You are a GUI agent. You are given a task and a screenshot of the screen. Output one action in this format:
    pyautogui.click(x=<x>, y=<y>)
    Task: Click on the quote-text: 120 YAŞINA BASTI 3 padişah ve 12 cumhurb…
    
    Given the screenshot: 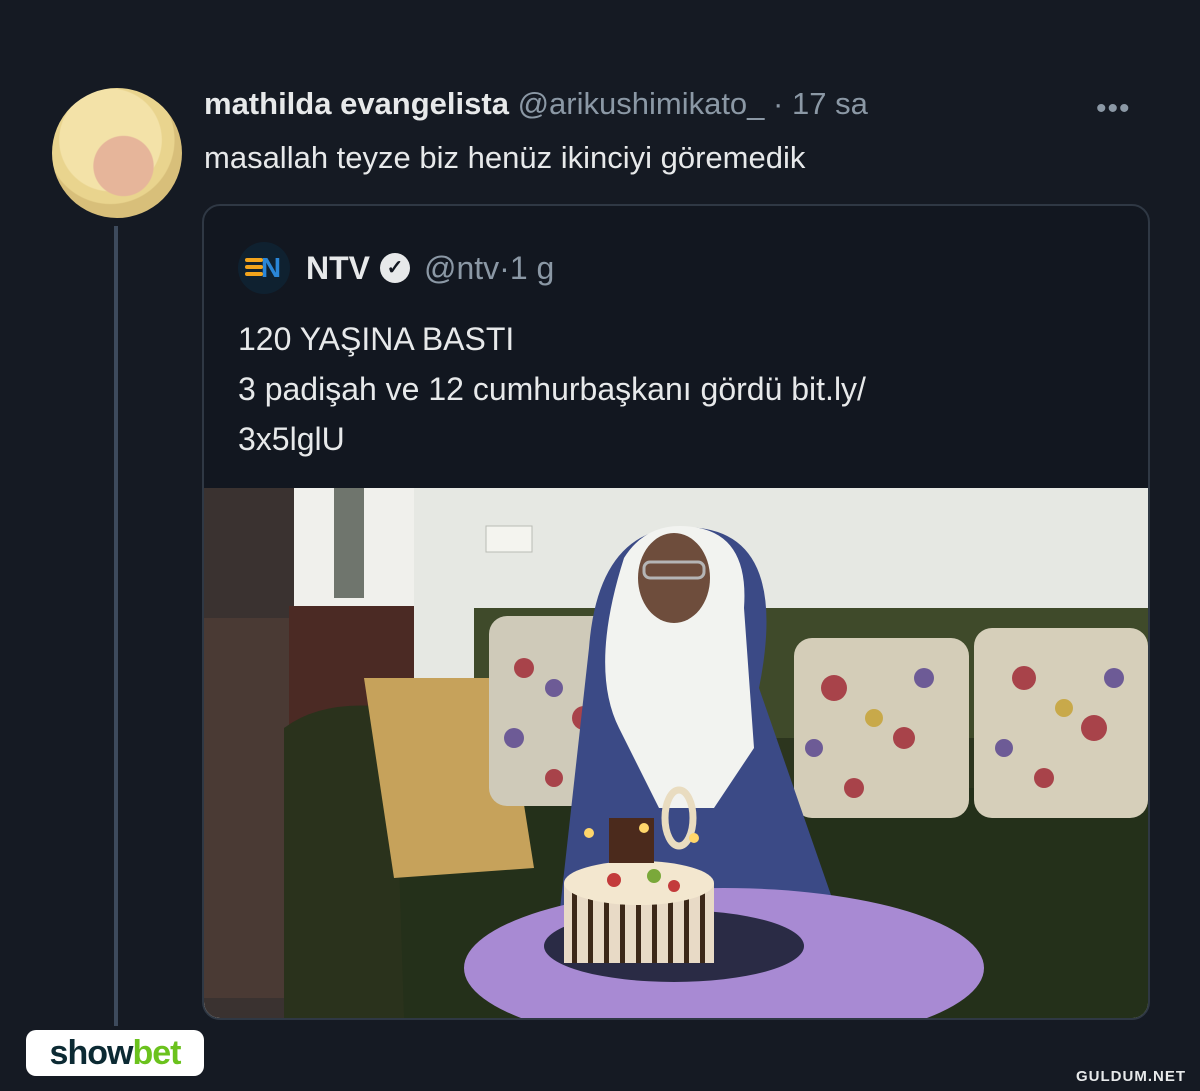 What is the action you would take?
    pyautogui.click(x=668, y=389)
    